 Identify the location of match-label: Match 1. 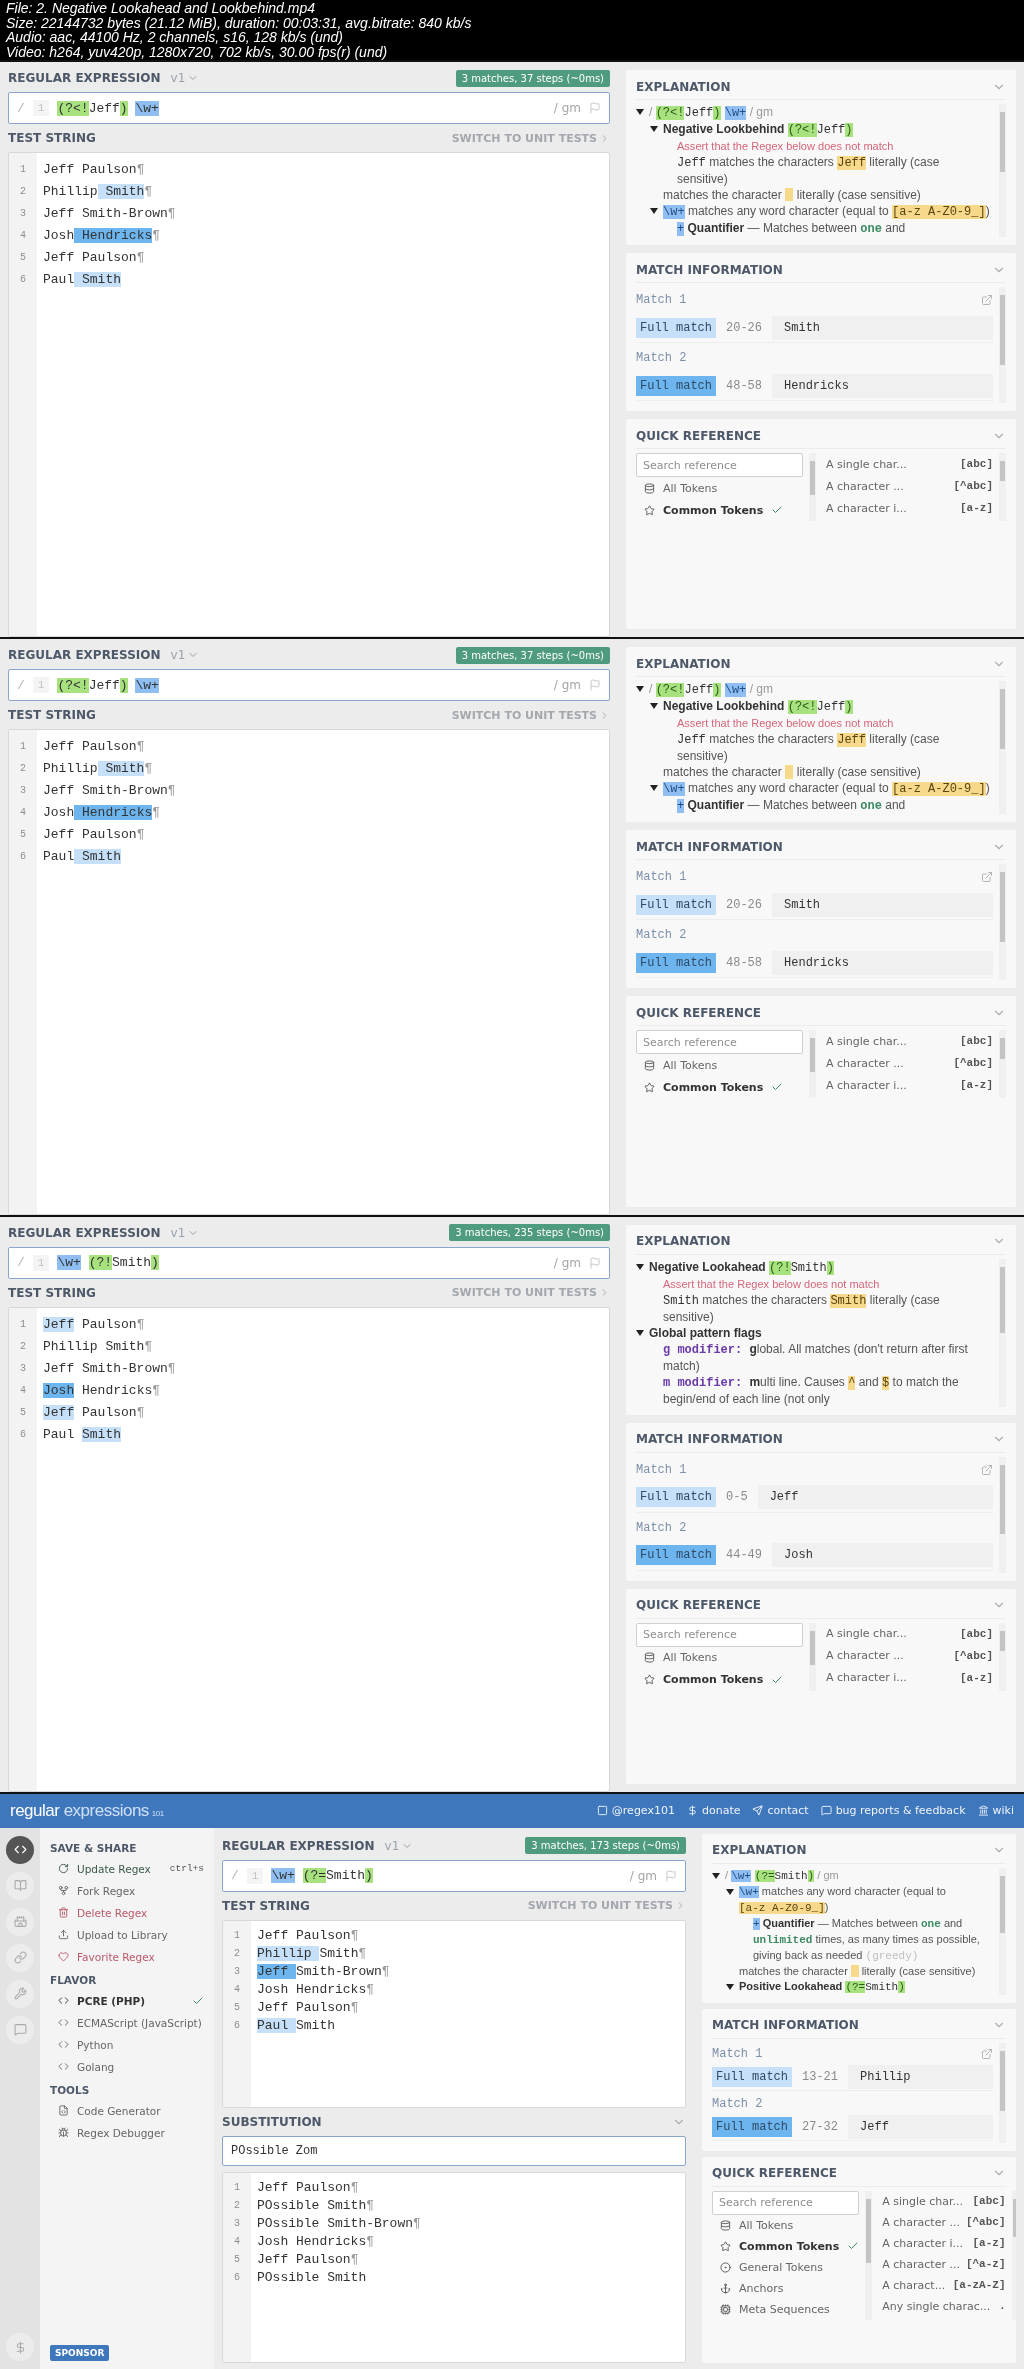
(737, 2053).